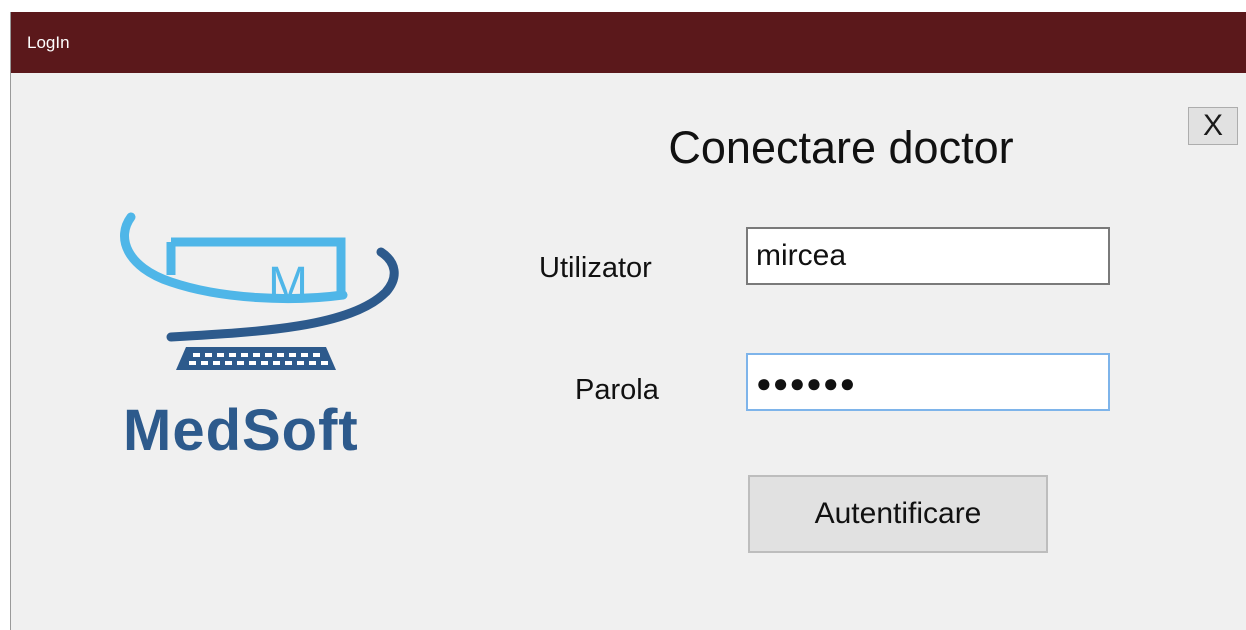 This screenshot has height=630, width=1246. What do you see at coordinates (617, 390) in the screenshot?
I see `password-label: Parola` at bounding box center [617, 390].